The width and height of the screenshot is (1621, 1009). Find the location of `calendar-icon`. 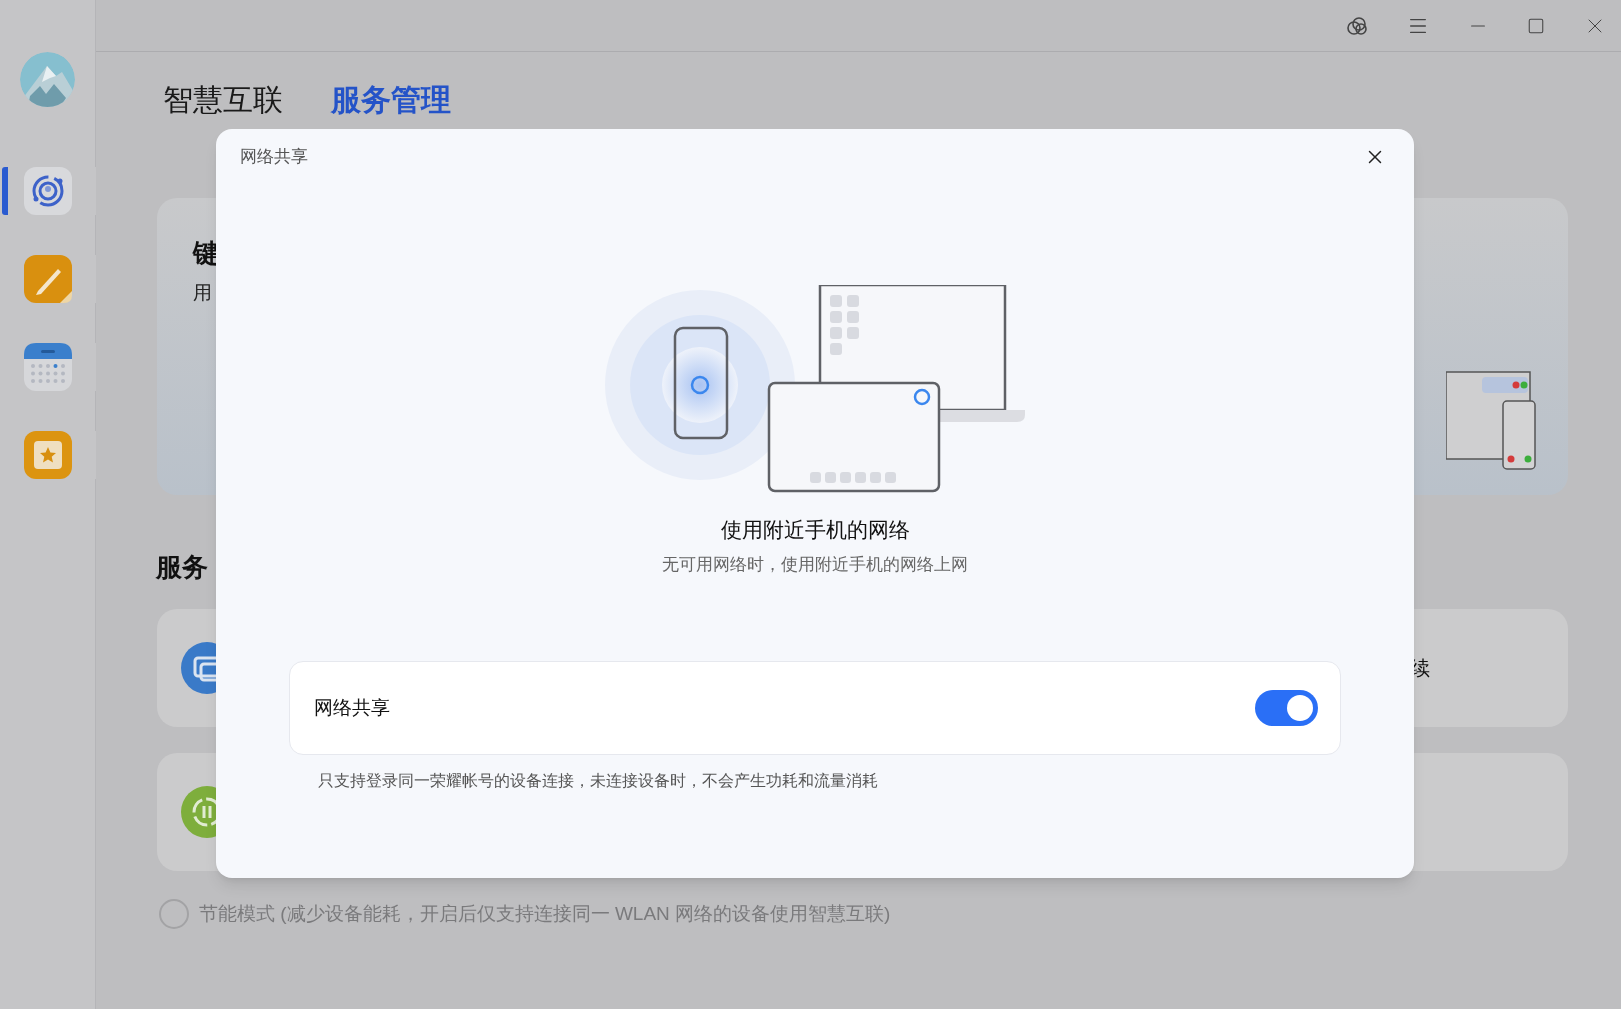

calendar-icon is located at coordinates (48, 367).